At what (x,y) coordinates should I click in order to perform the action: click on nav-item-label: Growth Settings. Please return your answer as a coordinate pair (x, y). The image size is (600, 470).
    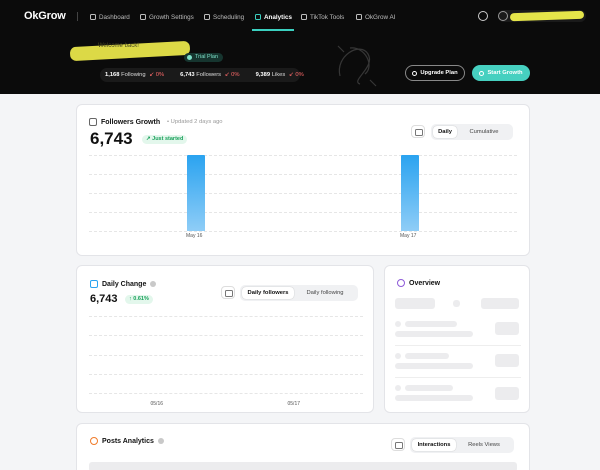
    Looking at the image, I should click on (171, 17).